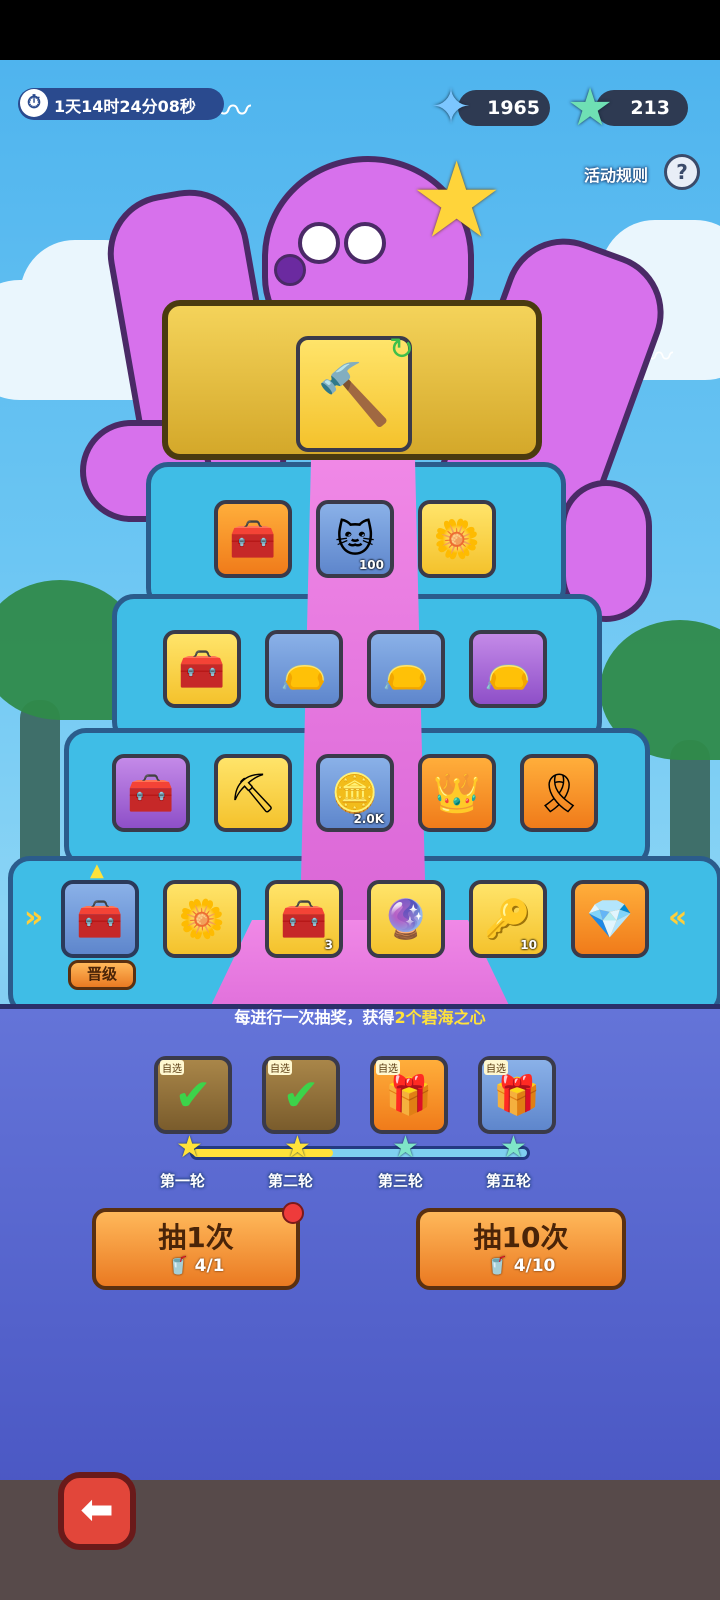  Describe the element at coordinates (34, 103) in the screenshot. I see `stopwatch-icon: ⏱` at that location.